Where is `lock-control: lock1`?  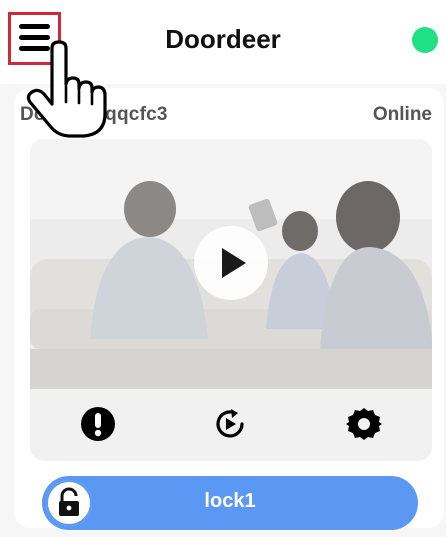
lock-control: lock1 is located at coordinates (230, 503).